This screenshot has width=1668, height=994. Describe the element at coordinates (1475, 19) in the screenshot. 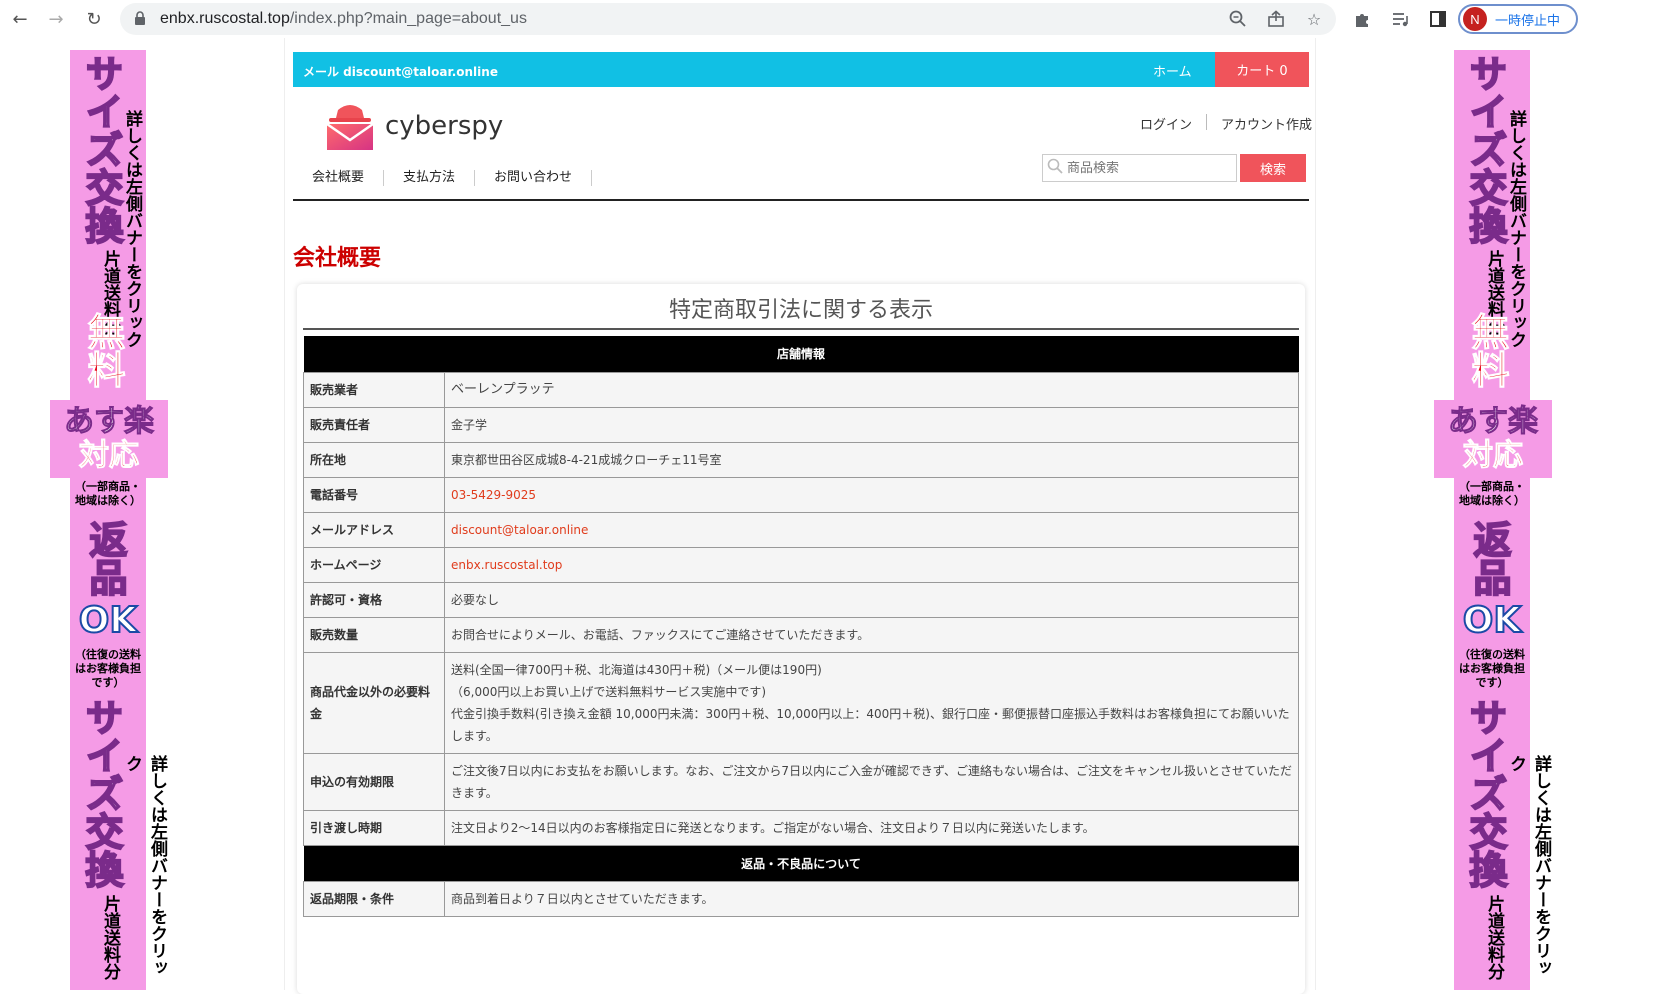

I see `avatar: N` at that location.